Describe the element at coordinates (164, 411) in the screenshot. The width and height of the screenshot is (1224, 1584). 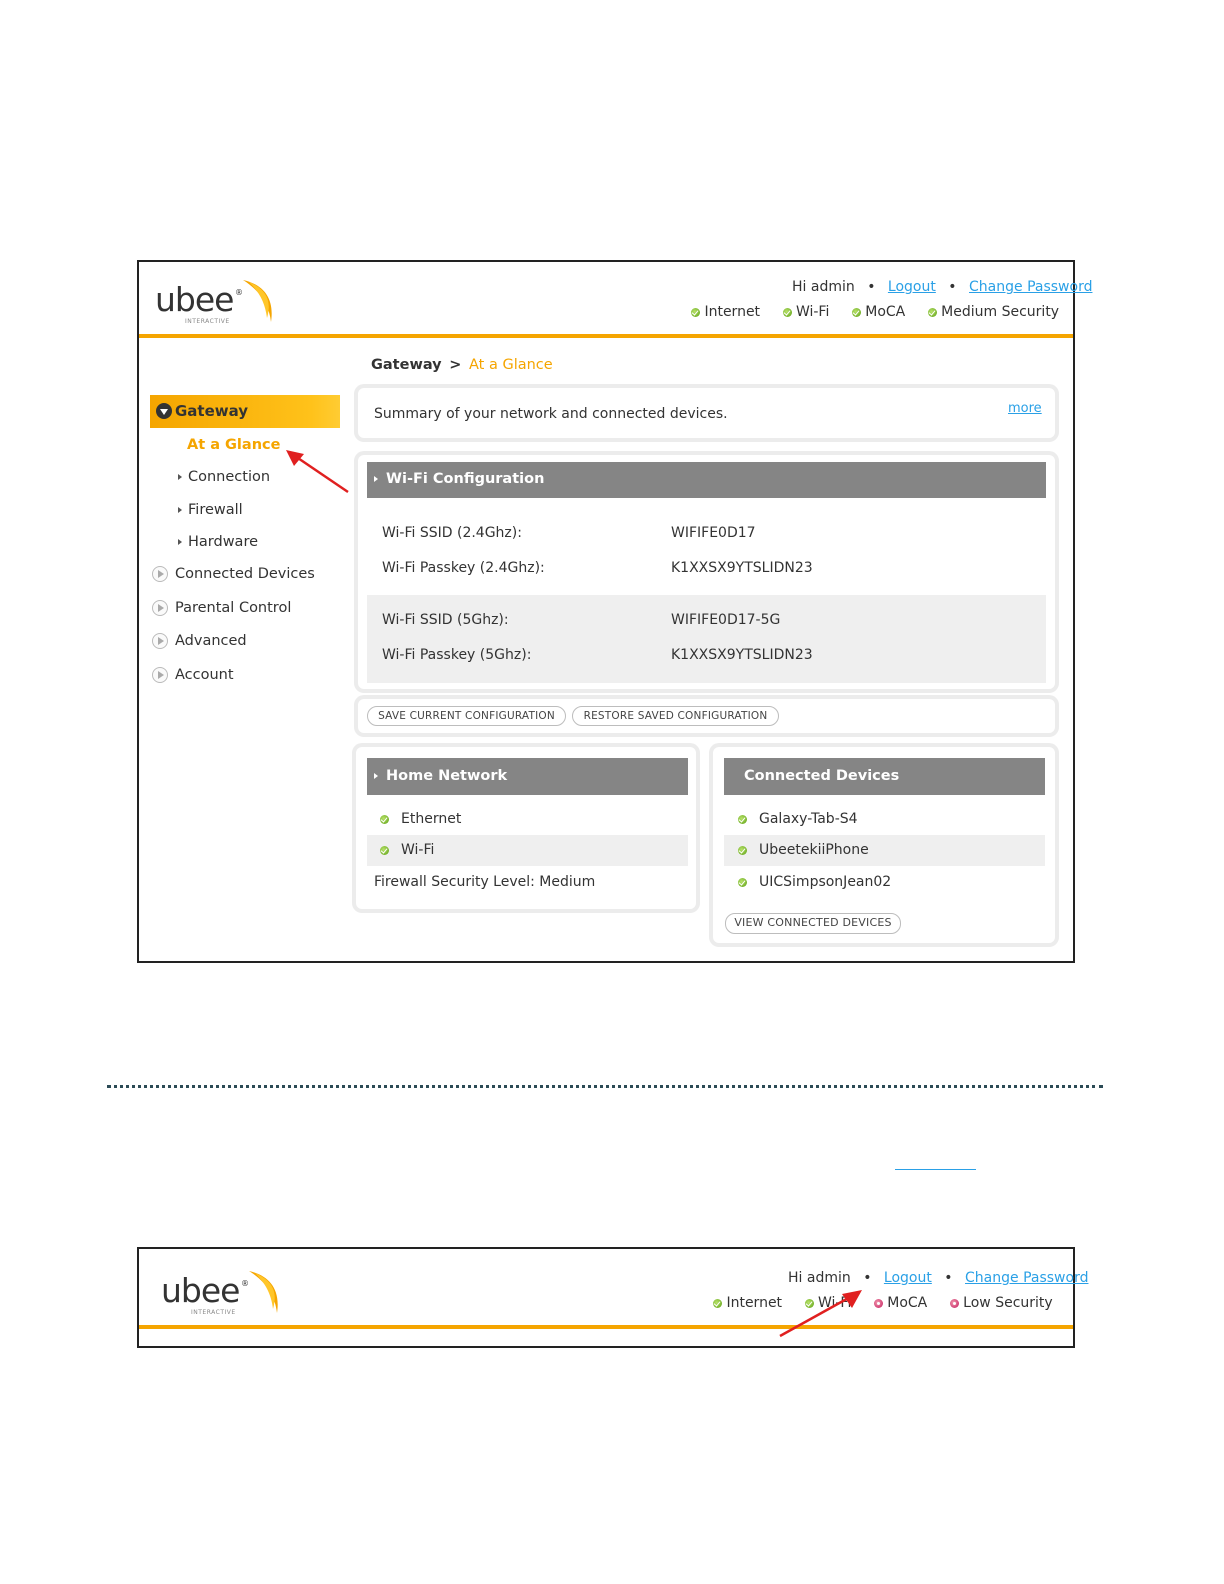
I see `chevron-down-icon` at that location.